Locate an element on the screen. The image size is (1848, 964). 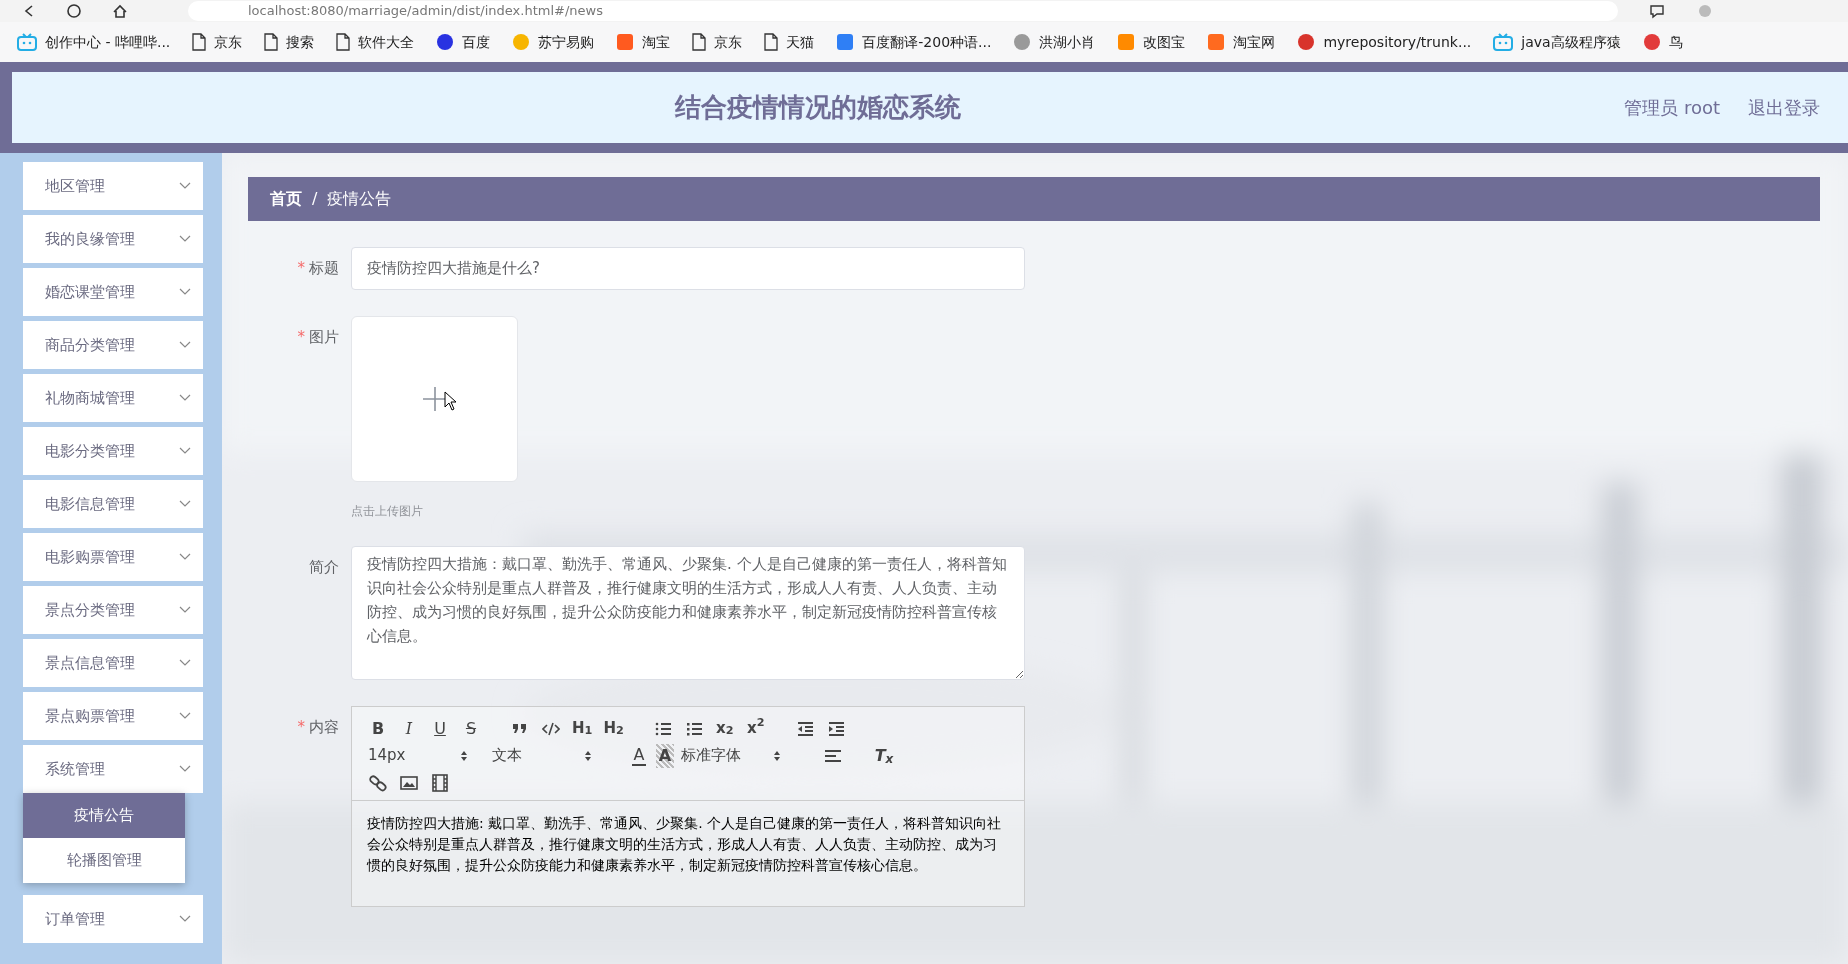
field-label: 图片 is located at coordinates (324, 337).